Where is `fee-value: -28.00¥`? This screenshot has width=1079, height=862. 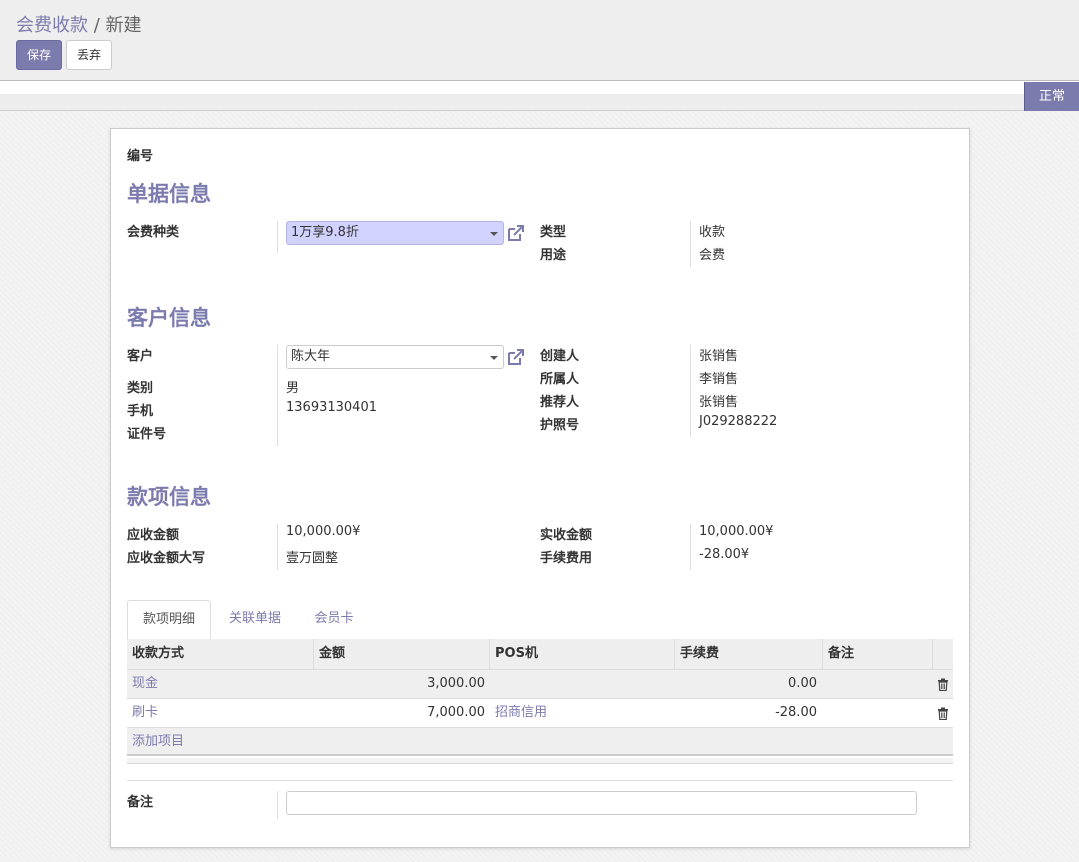 fee-value: -28.00¥ is located at coordinates (724, 554).